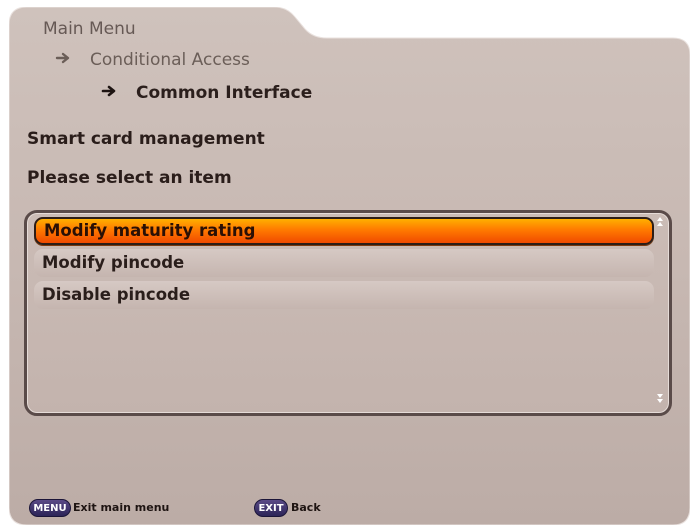 Image resolution: width=693 pixels, height=529 pixels. What do you see at coordinates (344, 231) in the screenshot?
I see `menu-item-modify-maturity-rating: Modify maturity rating` at bounding box center [344, 231].